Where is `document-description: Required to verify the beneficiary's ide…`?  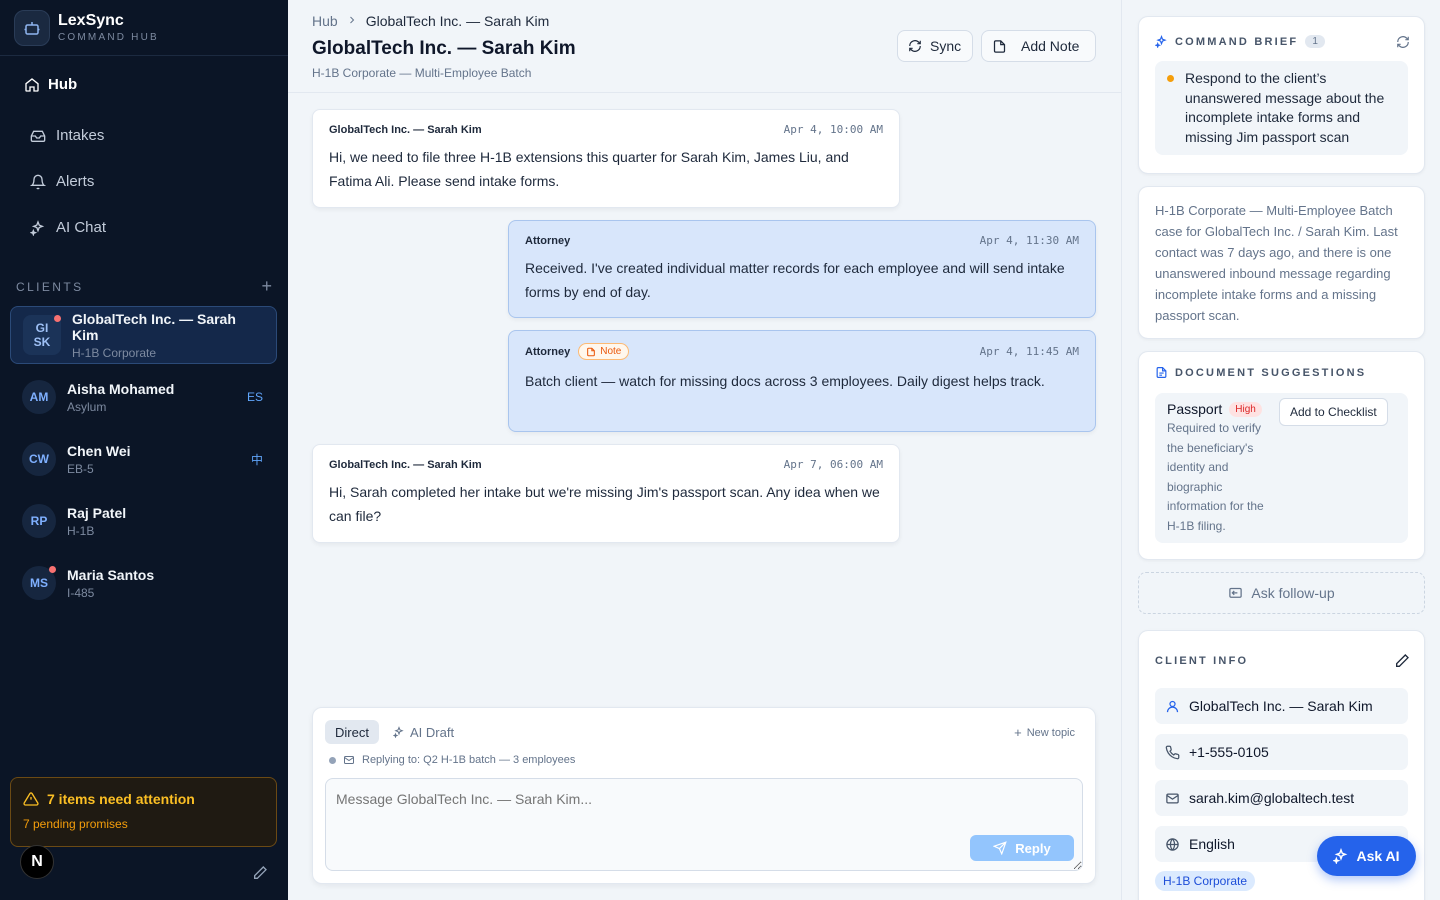 document-description: Required to verify the beneficiary's ide… is located at coordinates (1215, 477).